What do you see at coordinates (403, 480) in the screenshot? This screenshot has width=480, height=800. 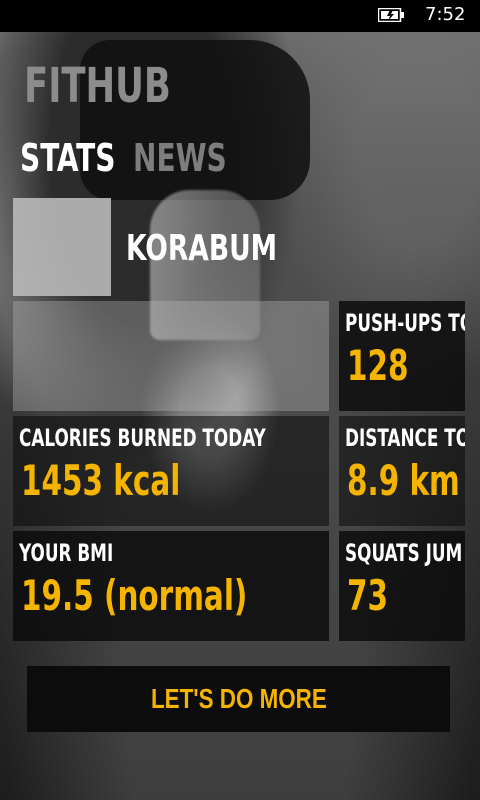 I see `tile-value: 8.9 km` at bounding box center [403, 480].